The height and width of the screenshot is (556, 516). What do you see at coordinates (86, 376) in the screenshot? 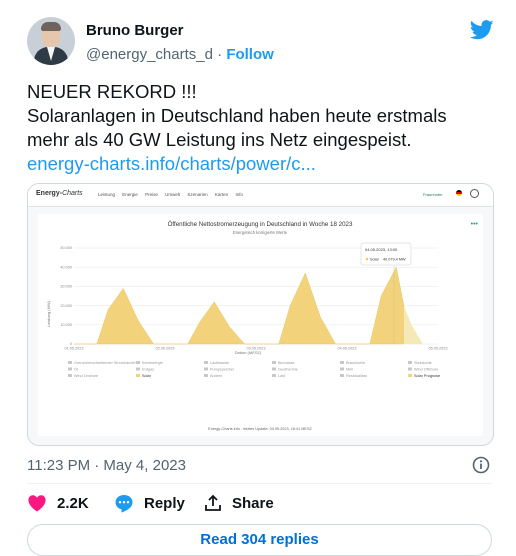
I see `legend-item-12: Wind Onshore` at bounding box center [86, 376].